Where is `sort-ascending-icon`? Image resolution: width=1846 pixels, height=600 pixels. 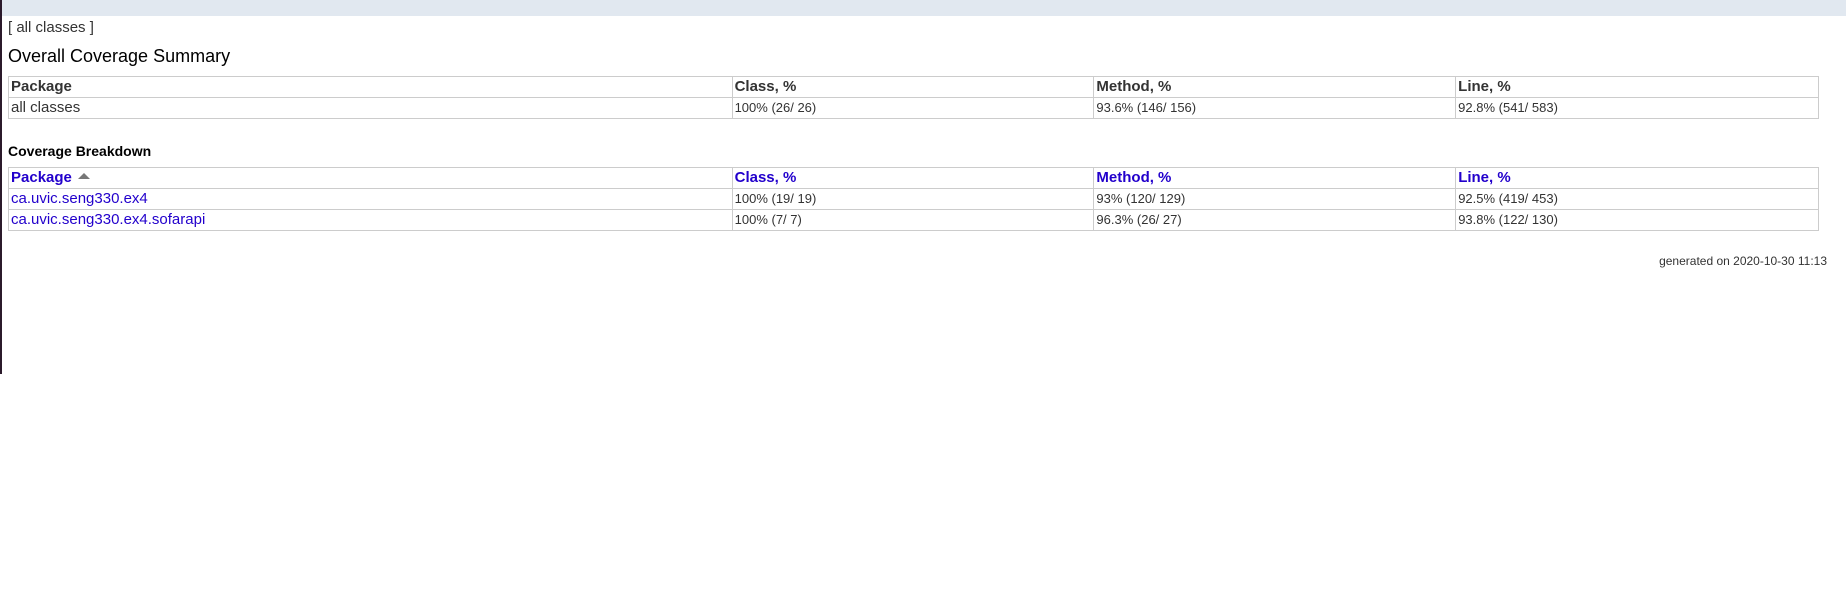
sort-ascending-icon is located at coordinates (83, 176).